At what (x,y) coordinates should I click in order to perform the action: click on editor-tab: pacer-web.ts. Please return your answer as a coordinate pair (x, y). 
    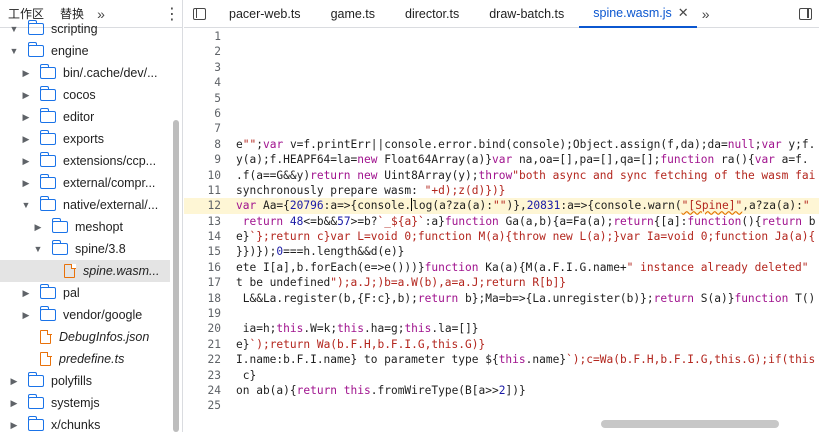
    Looking at the image, I should click on (265, 14).